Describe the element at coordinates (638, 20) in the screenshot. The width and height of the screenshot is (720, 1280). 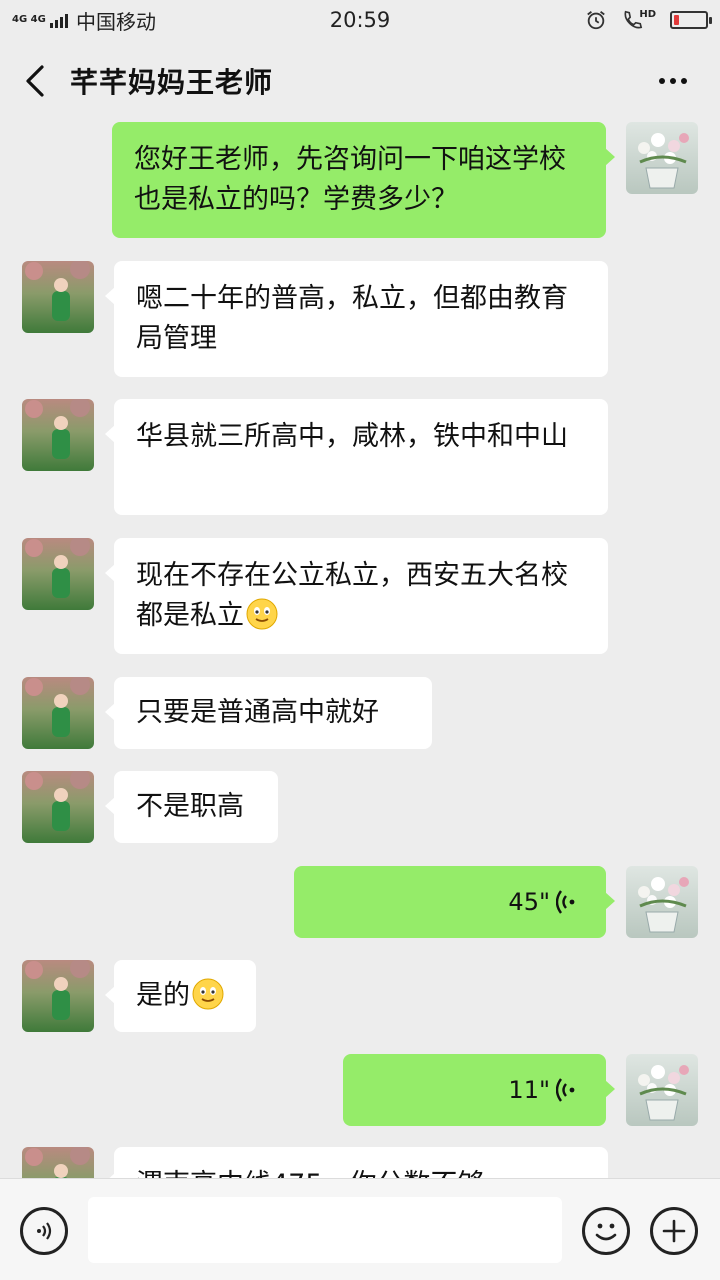
I see `hd-call-indicator: HD` at that location.